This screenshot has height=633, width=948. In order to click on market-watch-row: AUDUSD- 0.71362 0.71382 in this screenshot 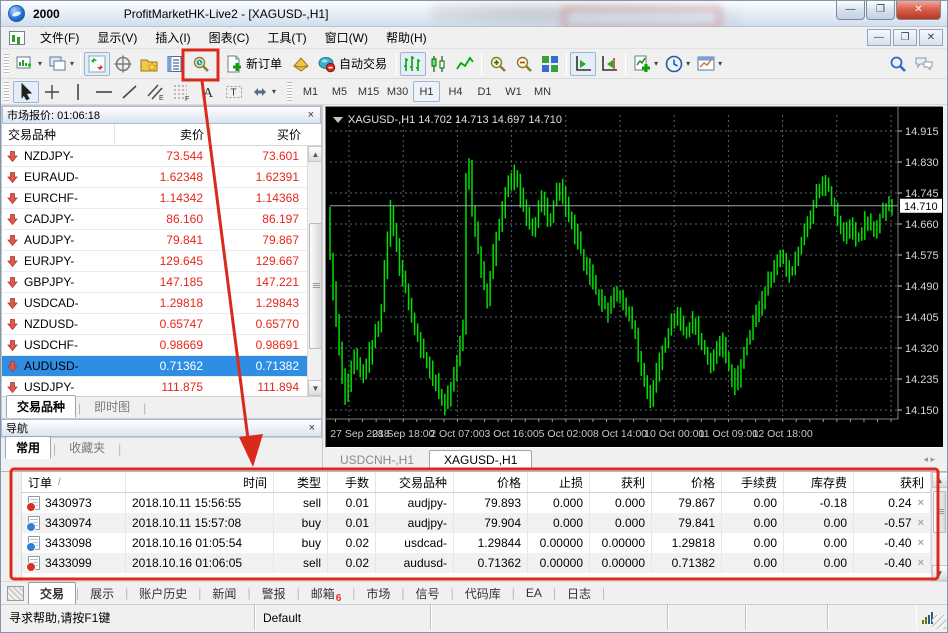, I will do `click(154, 366)`.